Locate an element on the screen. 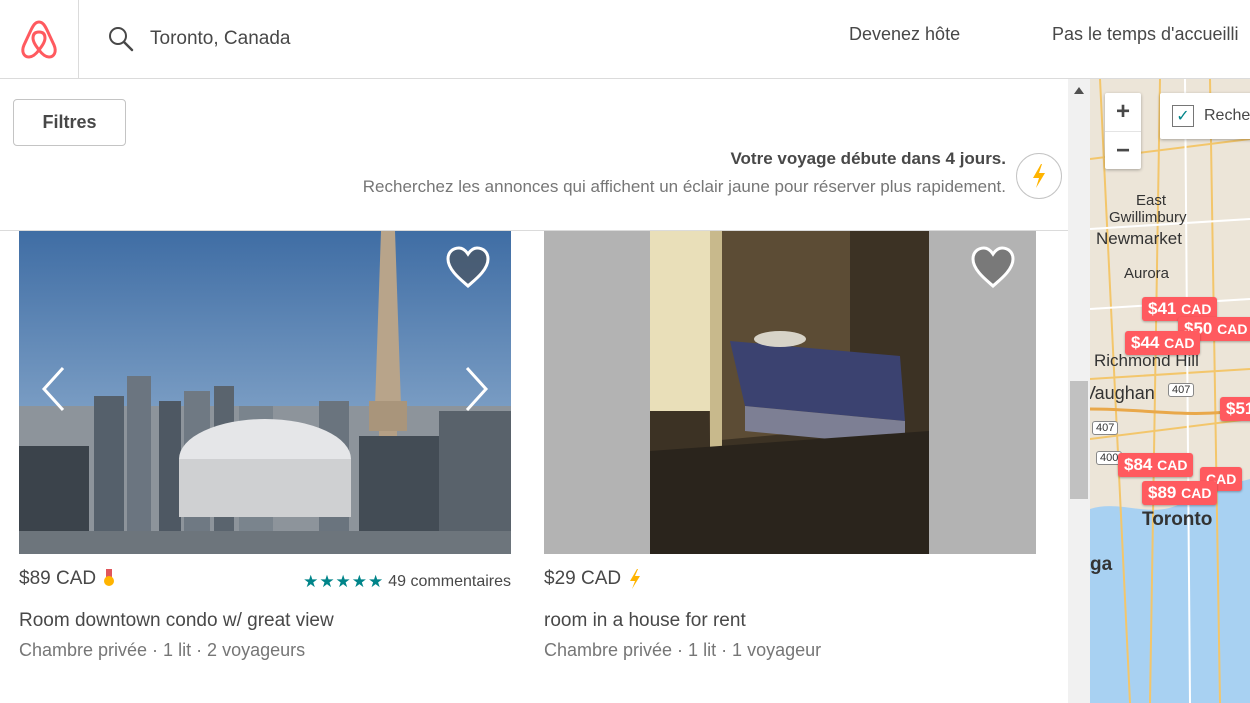  listing-title: Room downtown condo w/ great view is located at coordinates (265, 621).